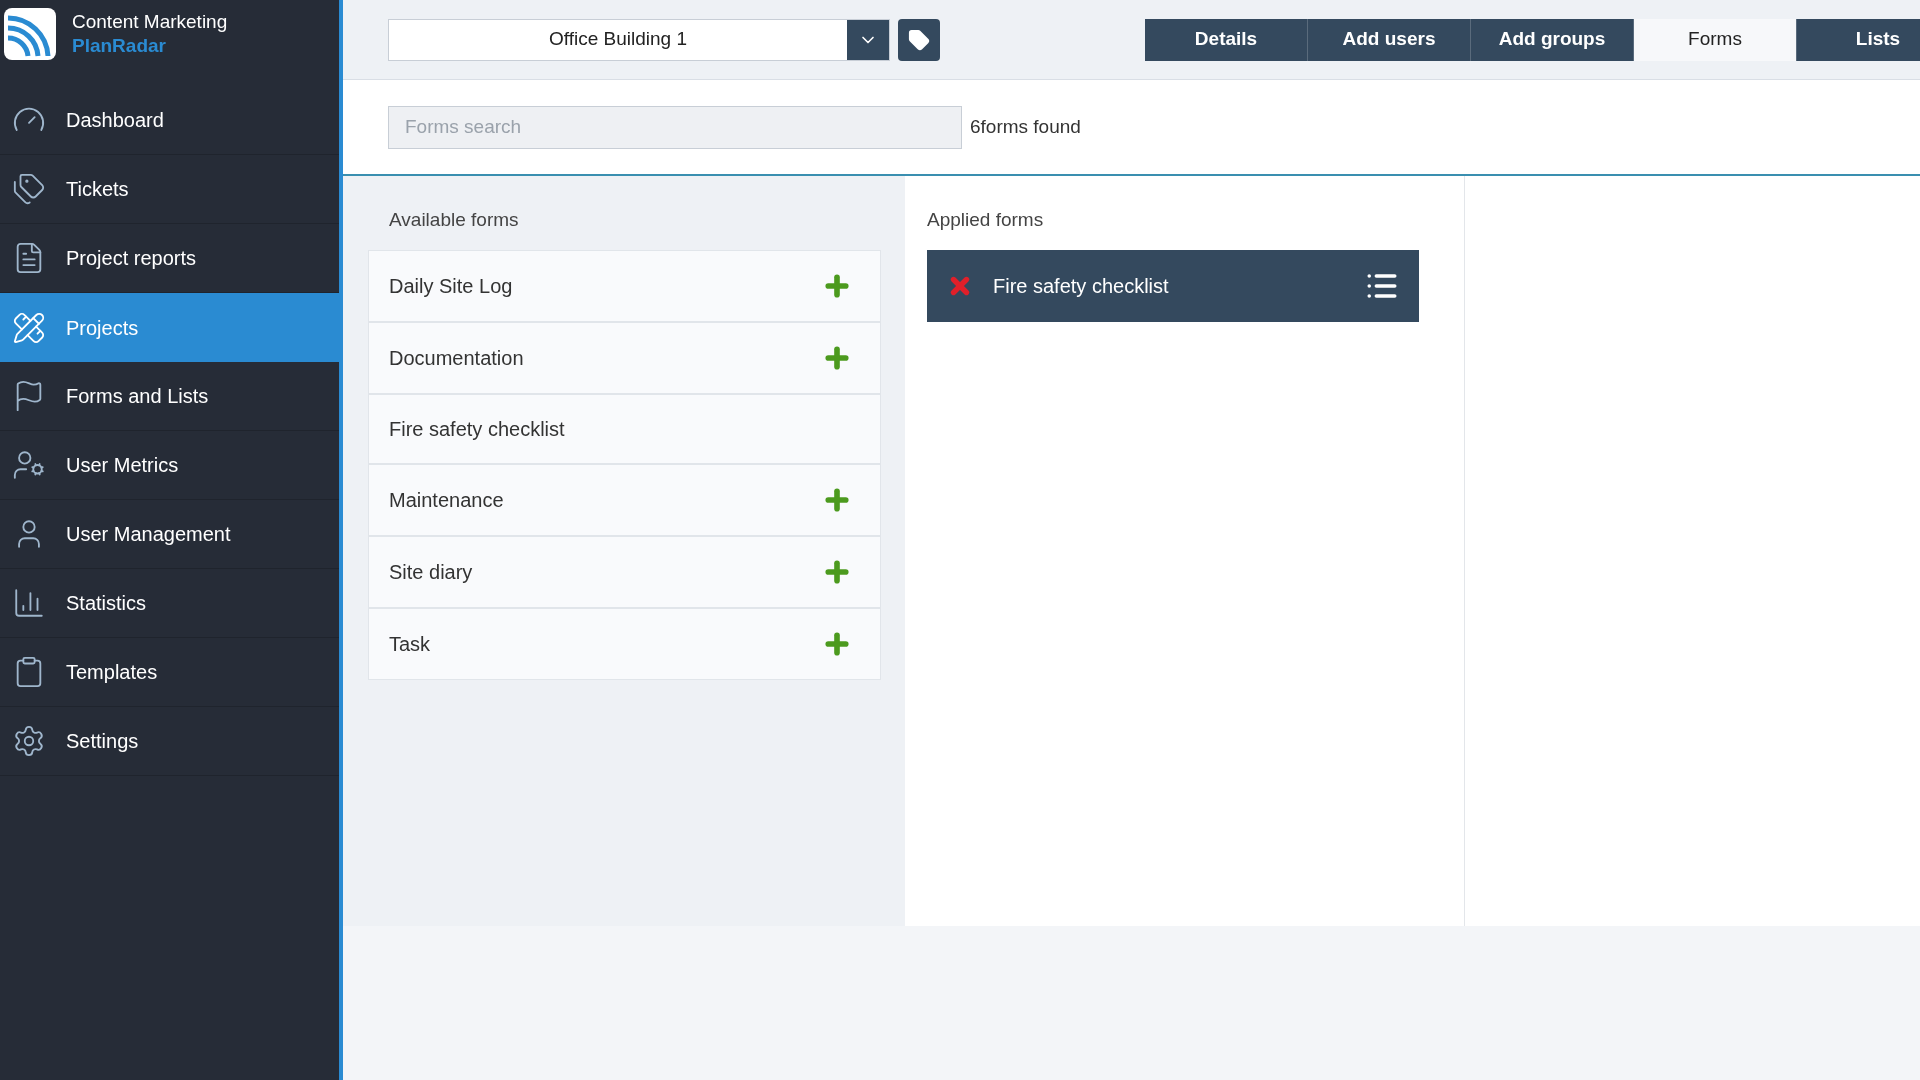 The height and width of the screenshot is (1080, 1920). I want to click on project-dropdown: Office Building 1, so click(639, 39).